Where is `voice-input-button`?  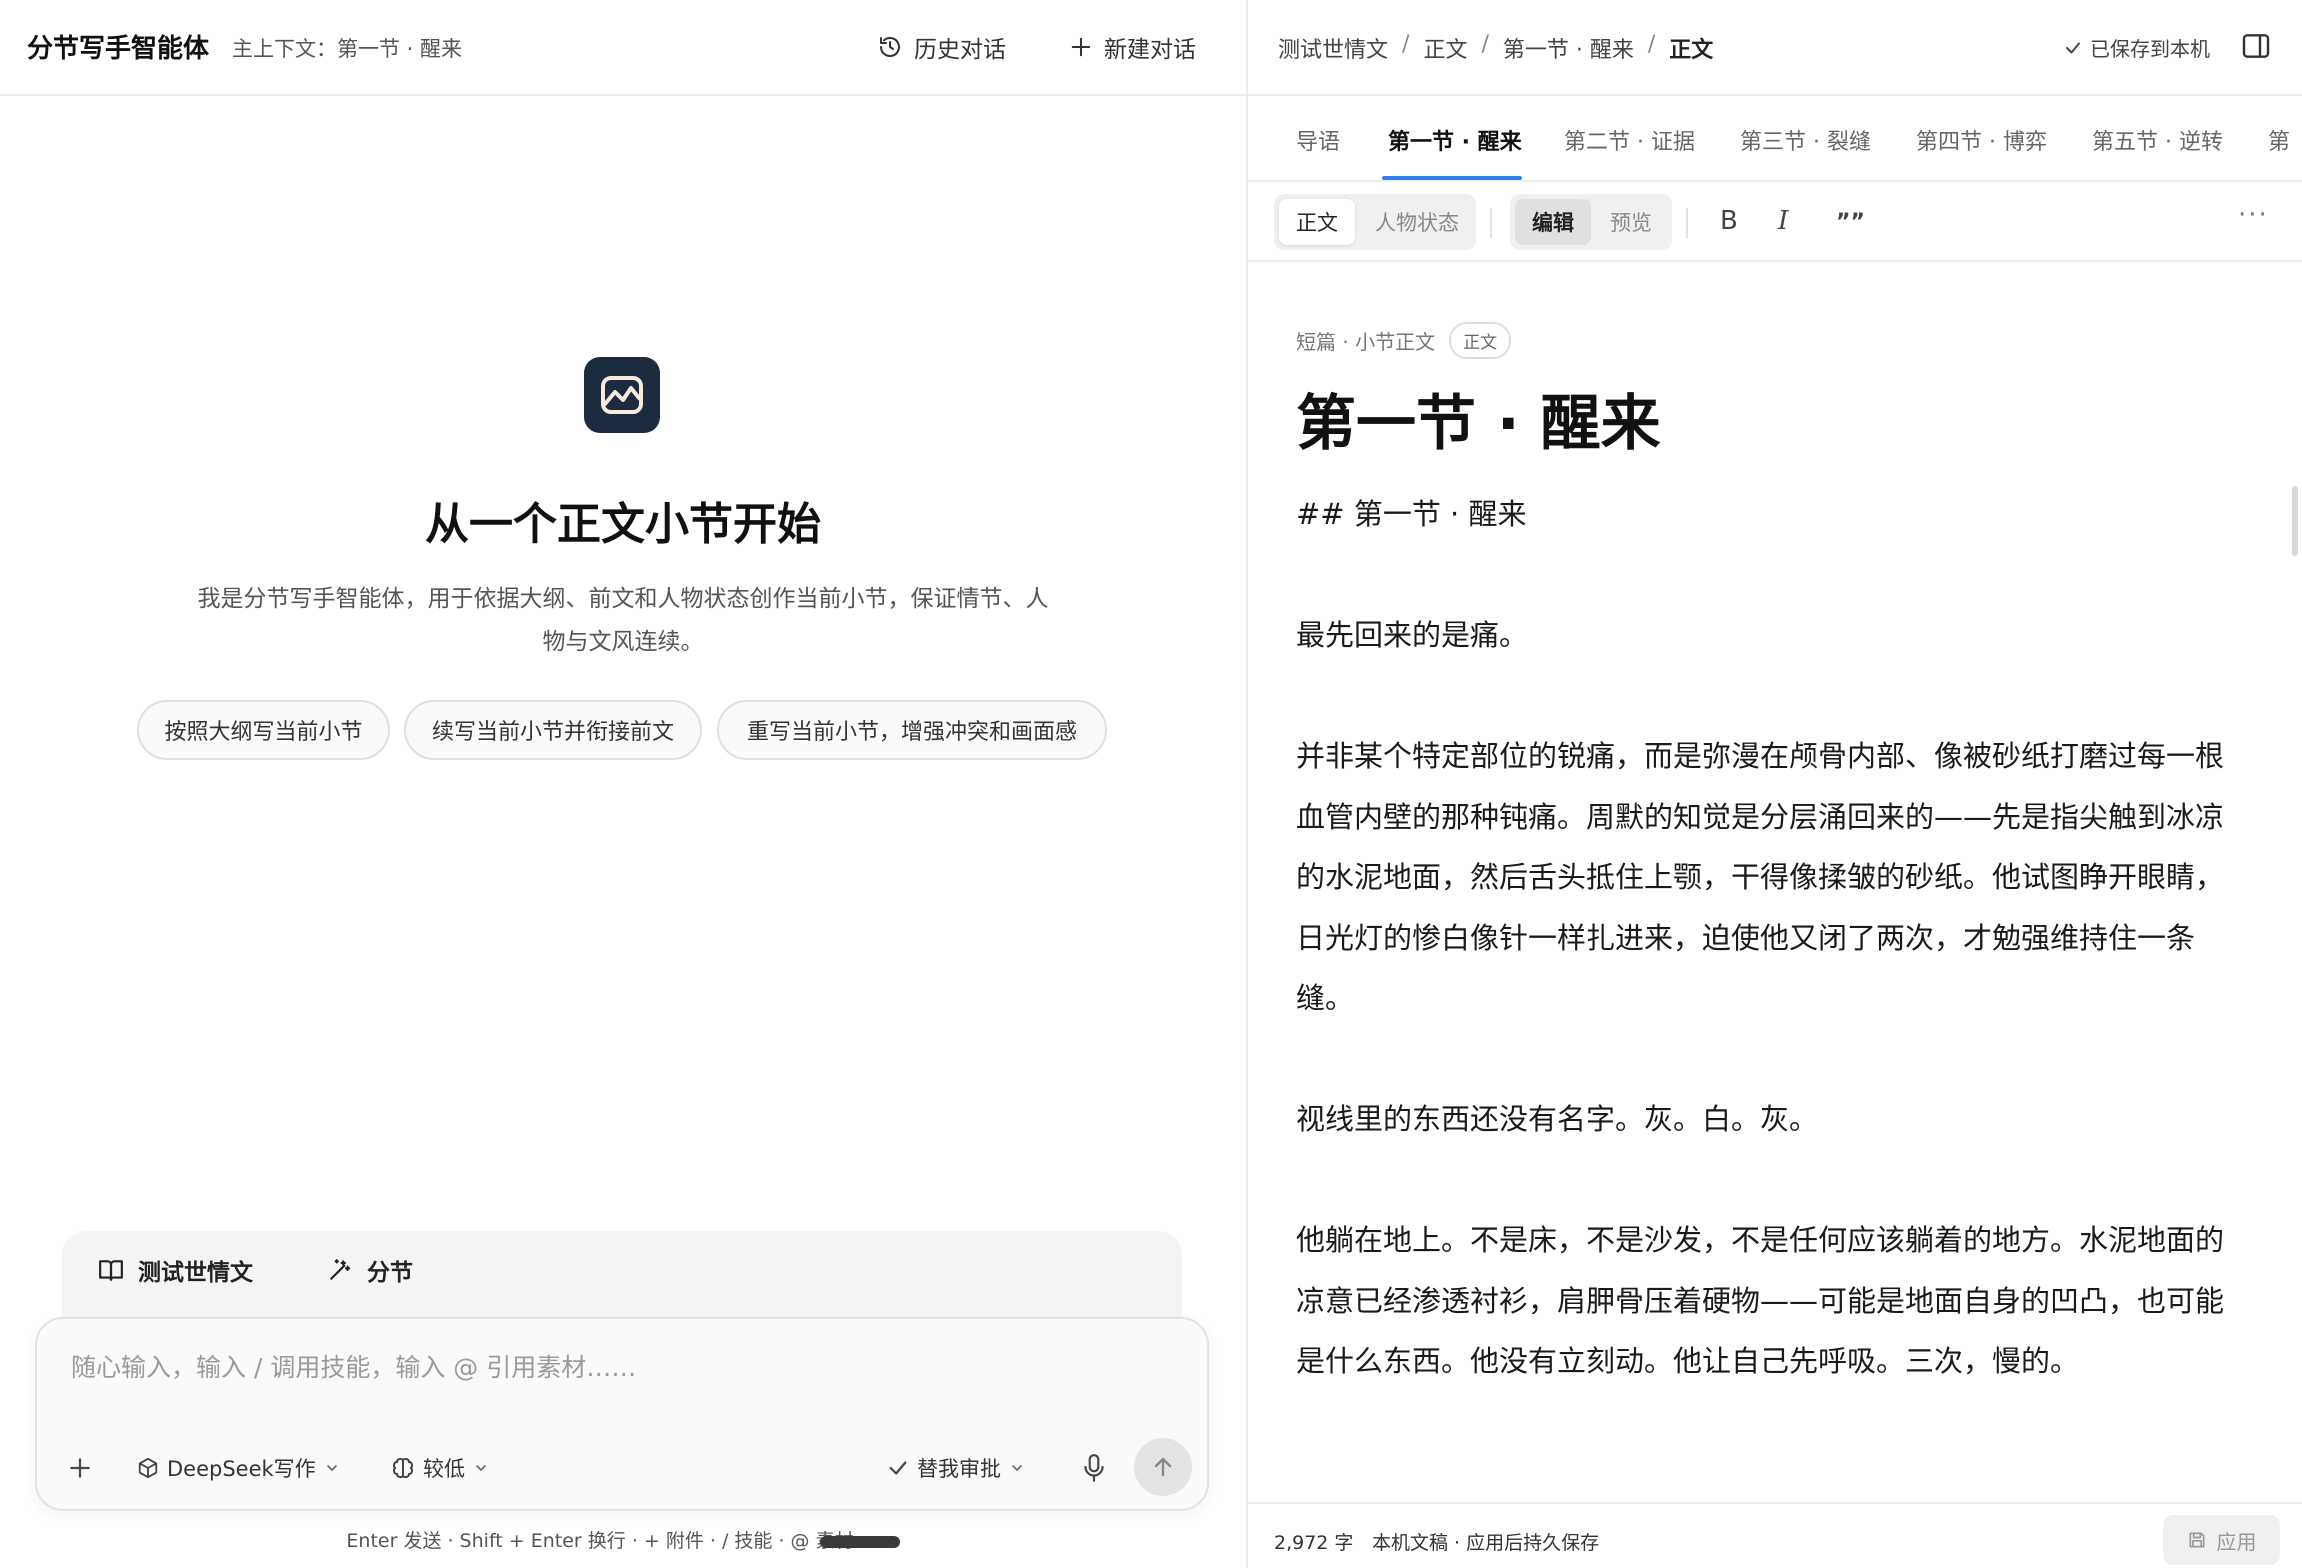
voice-input-button is located at coordinates (1094, 1468).